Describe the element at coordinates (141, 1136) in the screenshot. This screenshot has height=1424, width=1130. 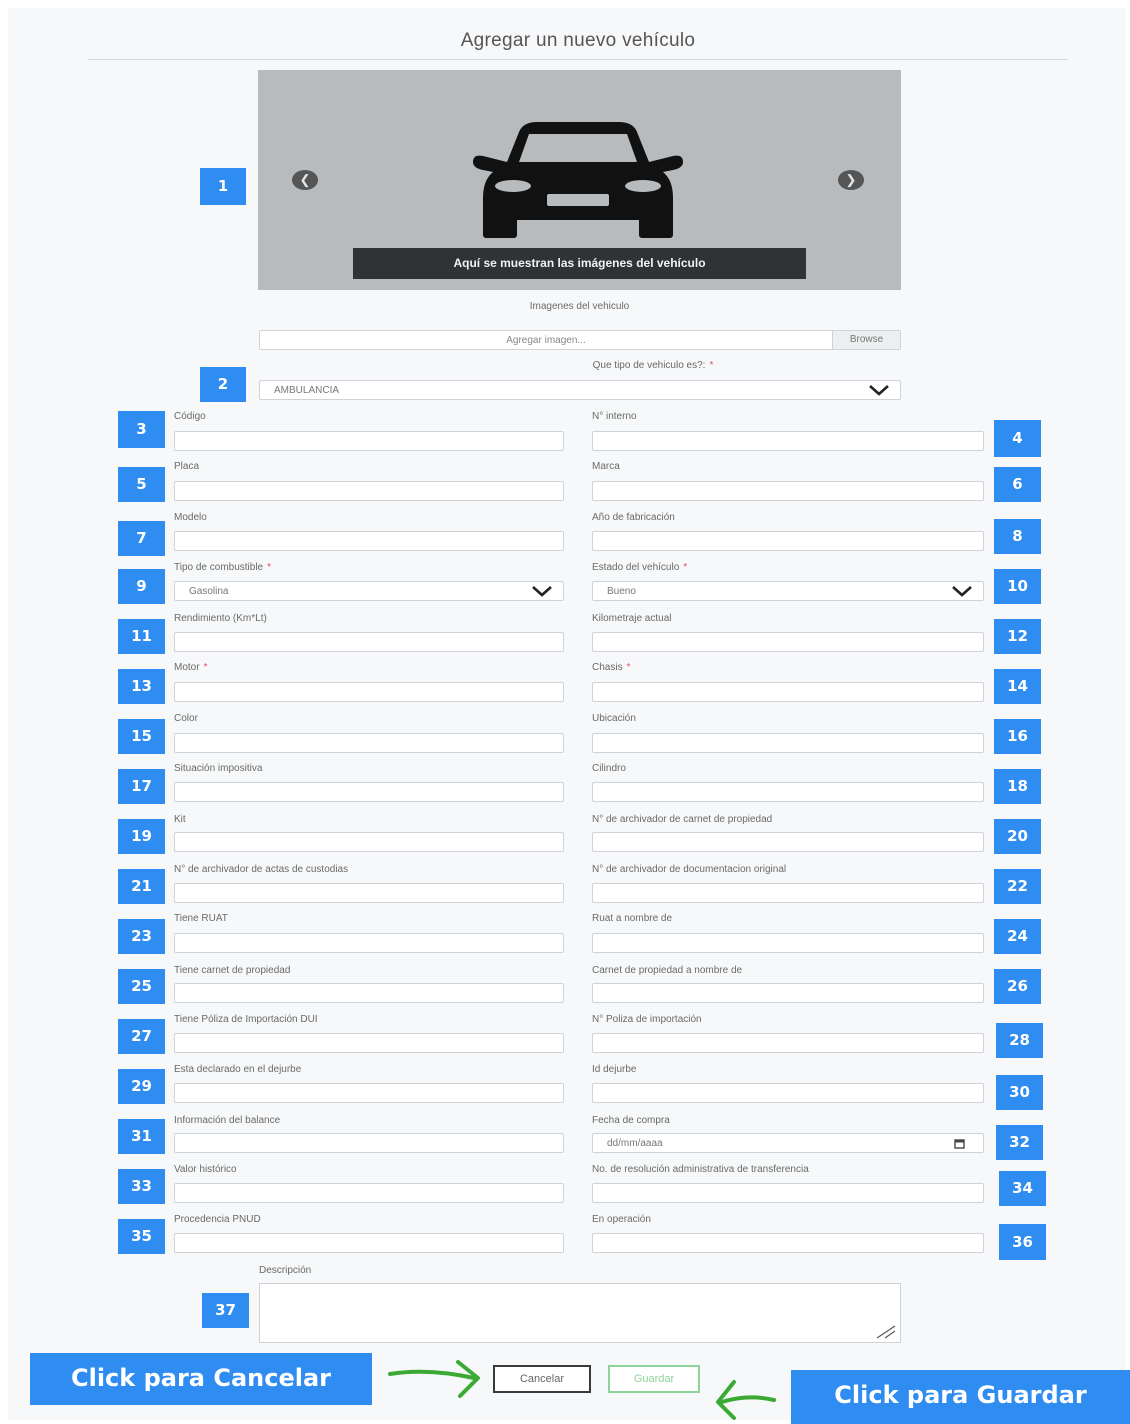
I see `badge-31: 31` at that location.